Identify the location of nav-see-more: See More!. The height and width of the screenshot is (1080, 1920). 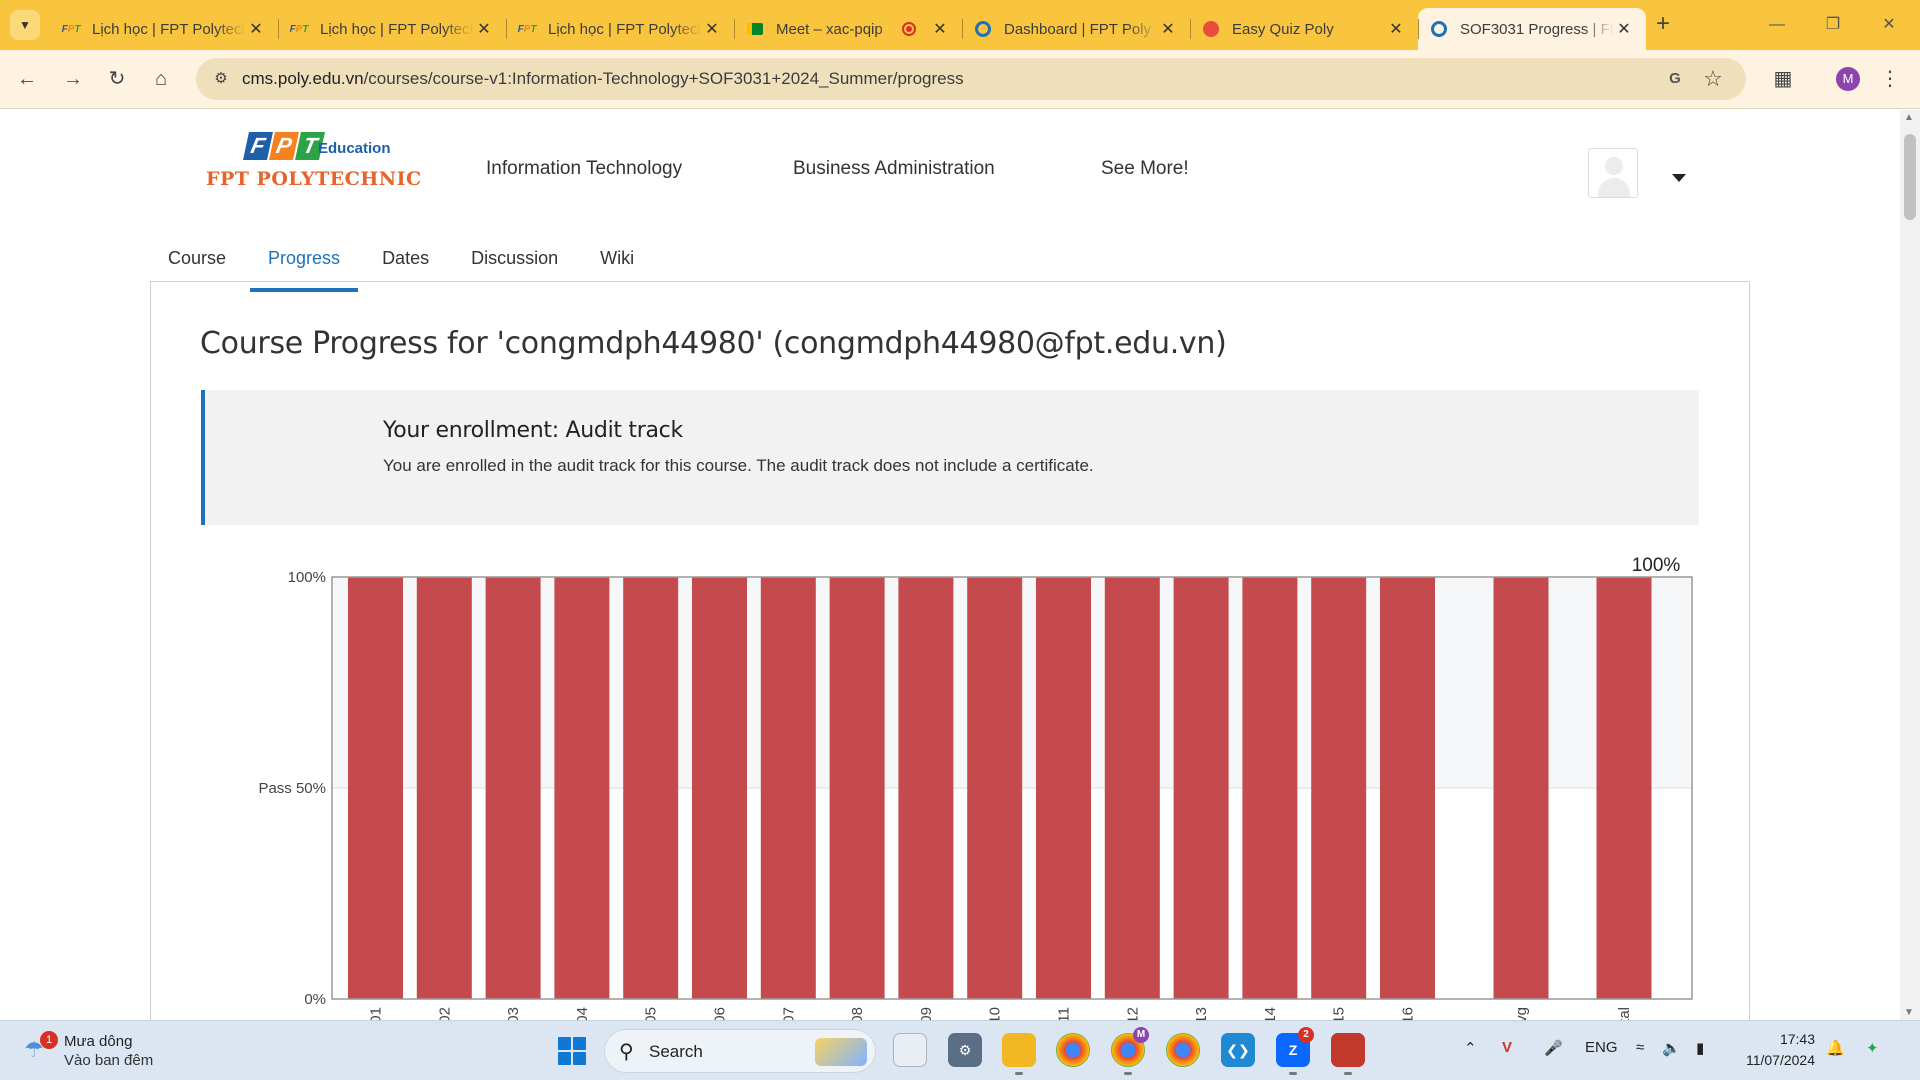
(1145, 169).